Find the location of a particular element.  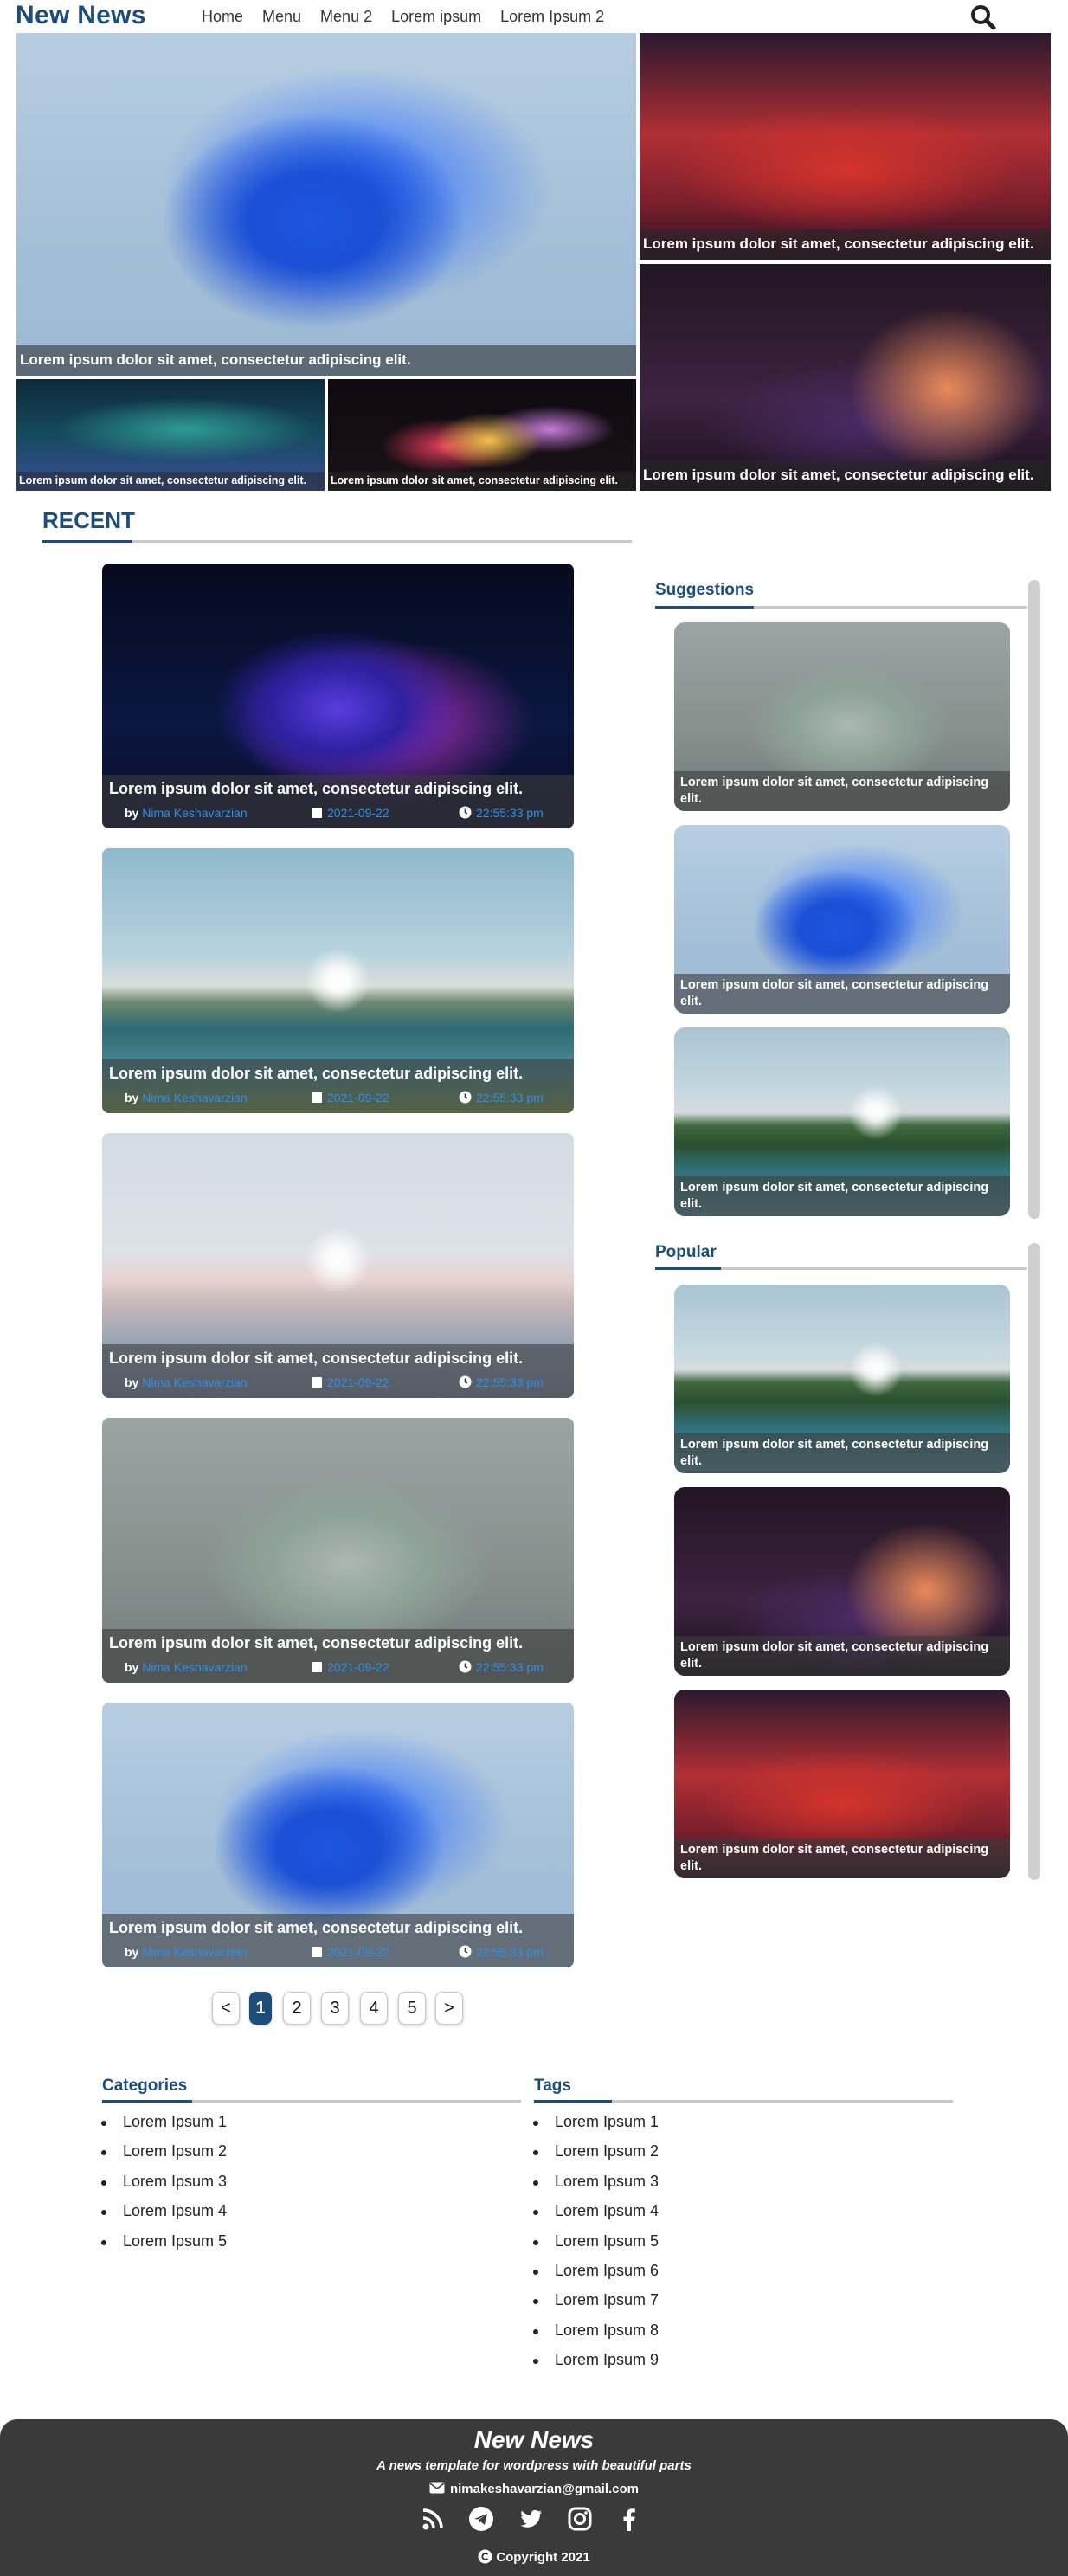

tag-item: Lorem Ipsum 2 is located at coordinates (596, 2157).